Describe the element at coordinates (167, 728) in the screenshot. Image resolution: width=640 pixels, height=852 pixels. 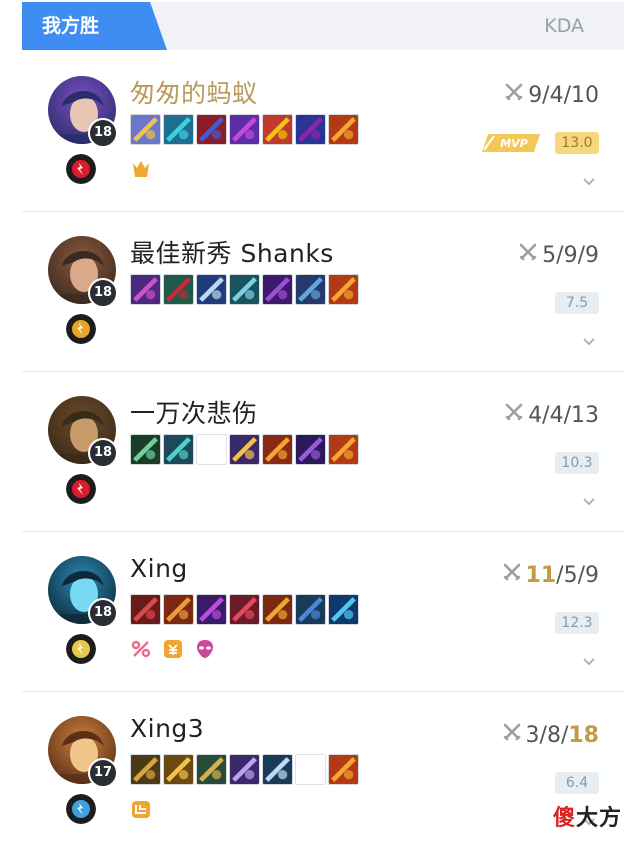
I see `player-name: Xing3` at that location.